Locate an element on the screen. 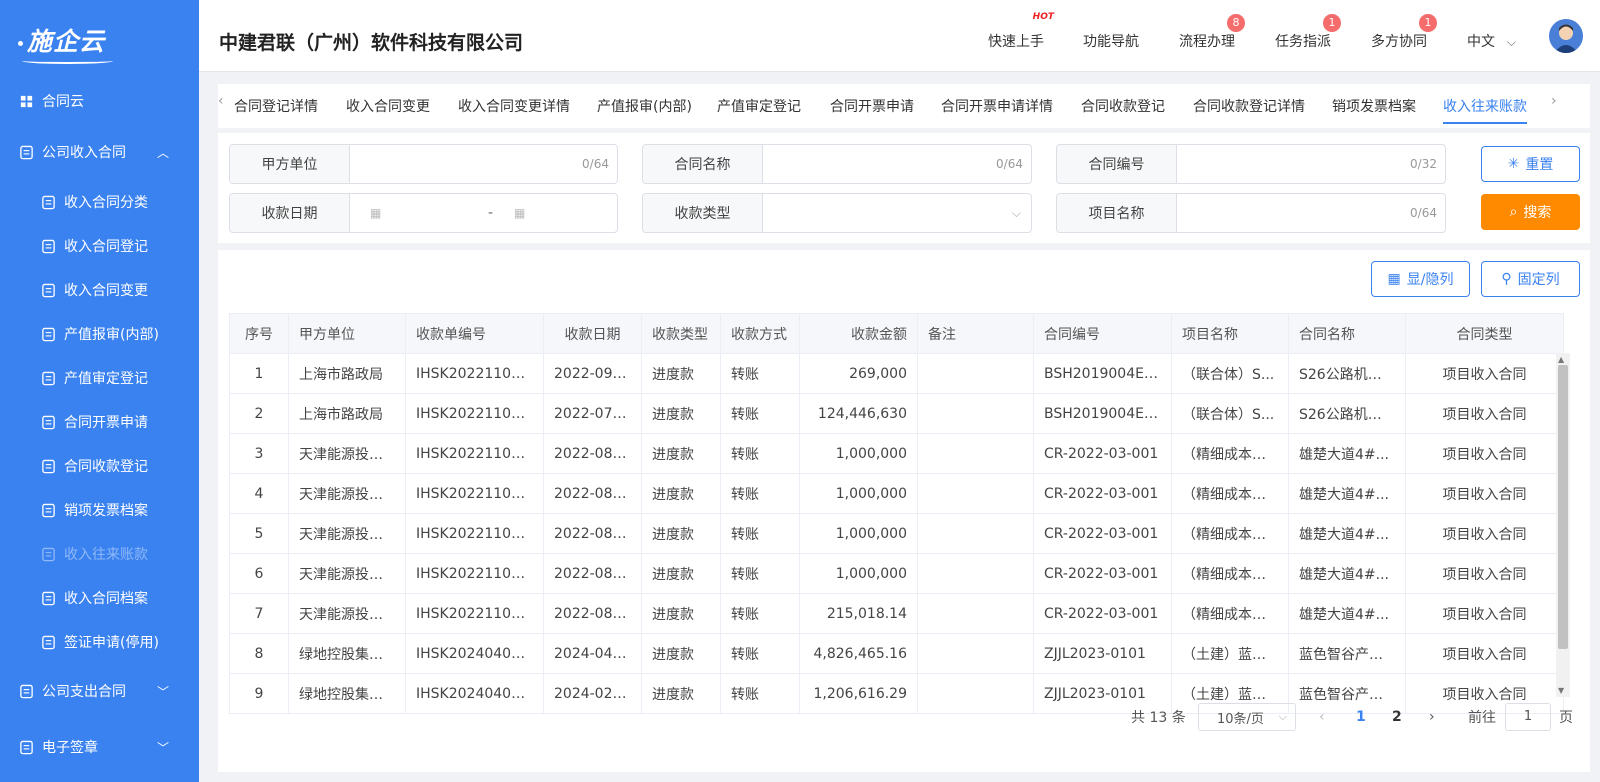  sidebar-item-3: 收入合同登记 is located at coordinates (99, 246).